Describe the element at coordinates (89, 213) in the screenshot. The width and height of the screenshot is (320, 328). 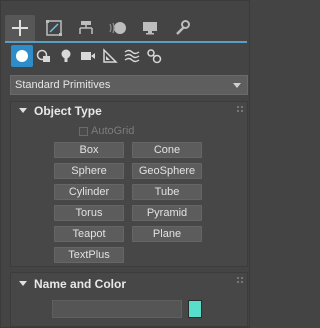
I see `torus-button: Torus` at that location.